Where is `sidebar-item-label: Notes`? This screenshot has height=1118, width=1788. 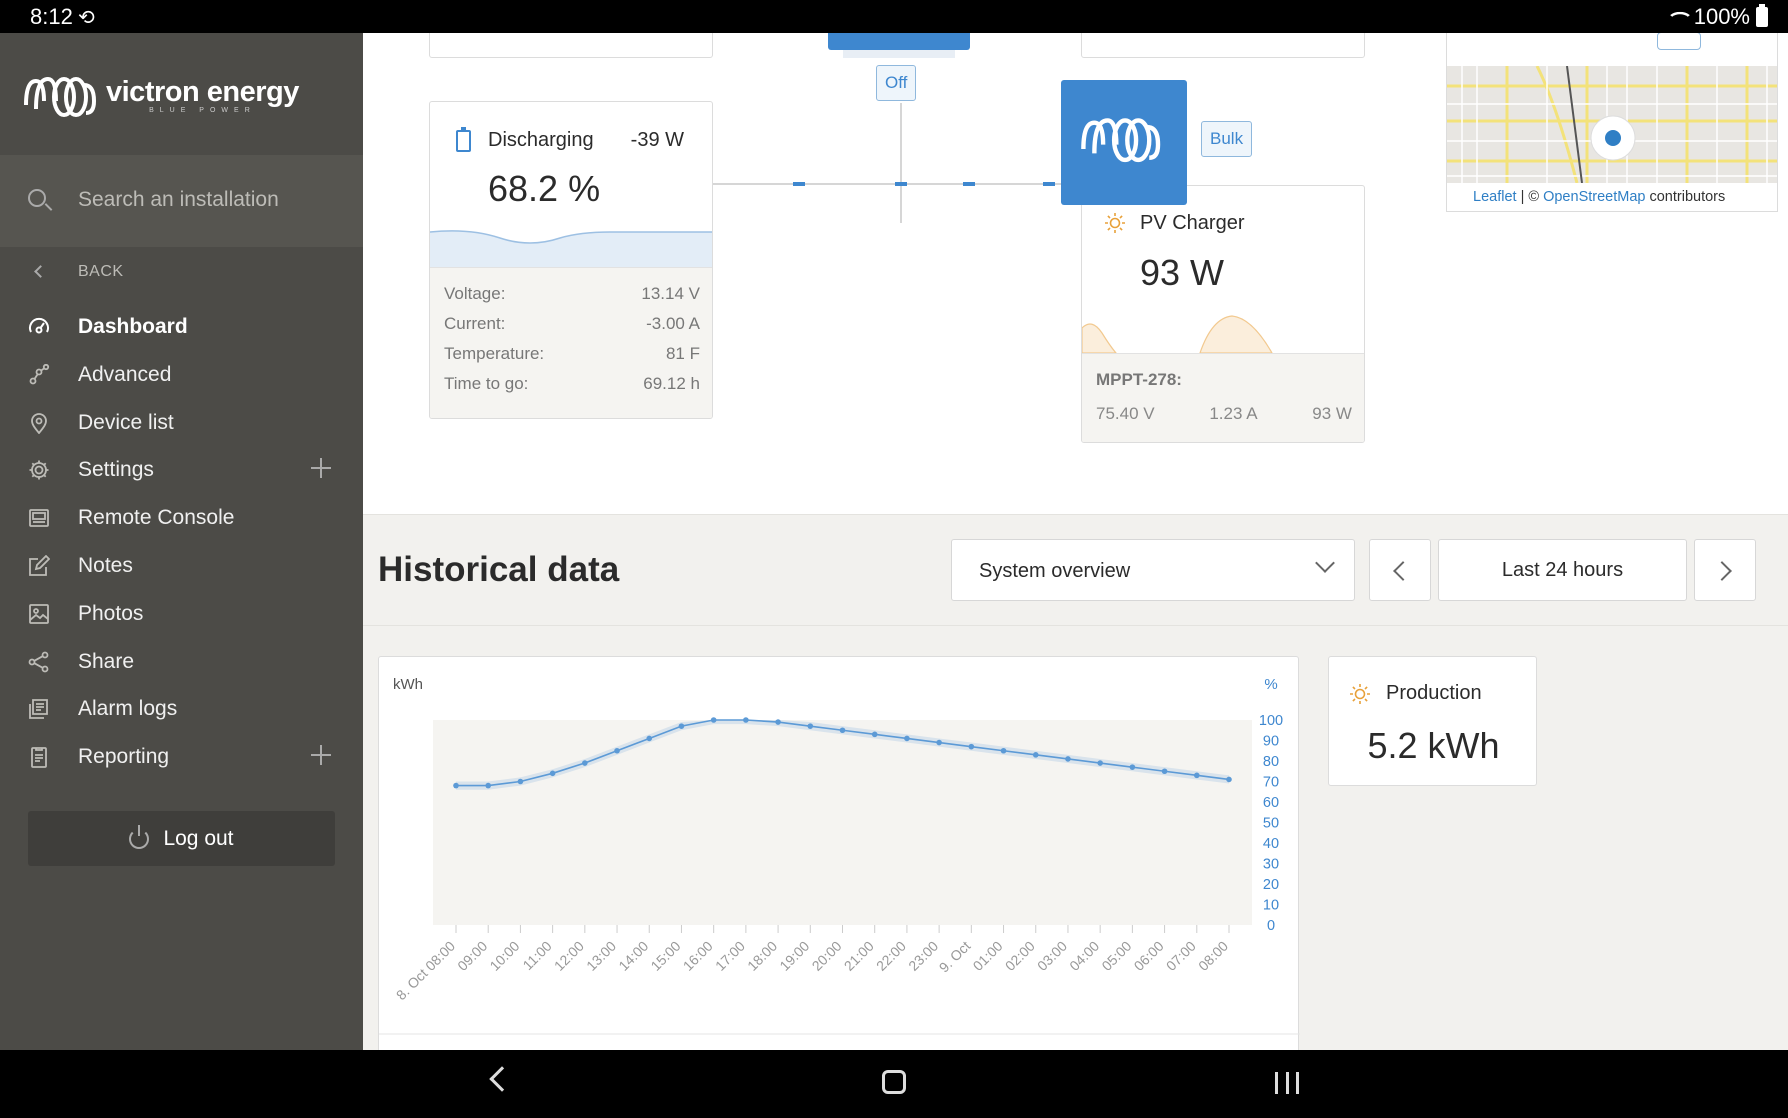
sidebar-item-label: Notes is located at coordinates (105, 565).